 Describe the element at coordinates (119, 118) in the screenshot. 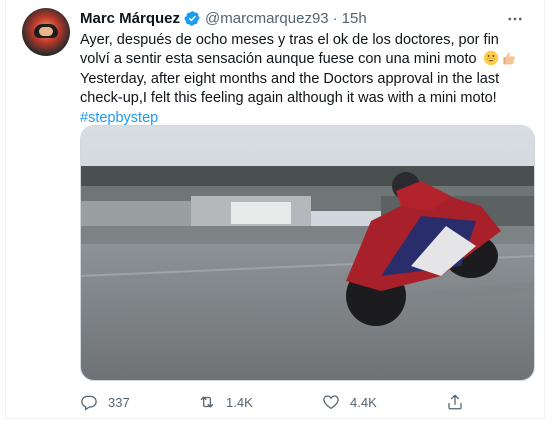

I see `hashtag-link: #stepbystep` at that location.